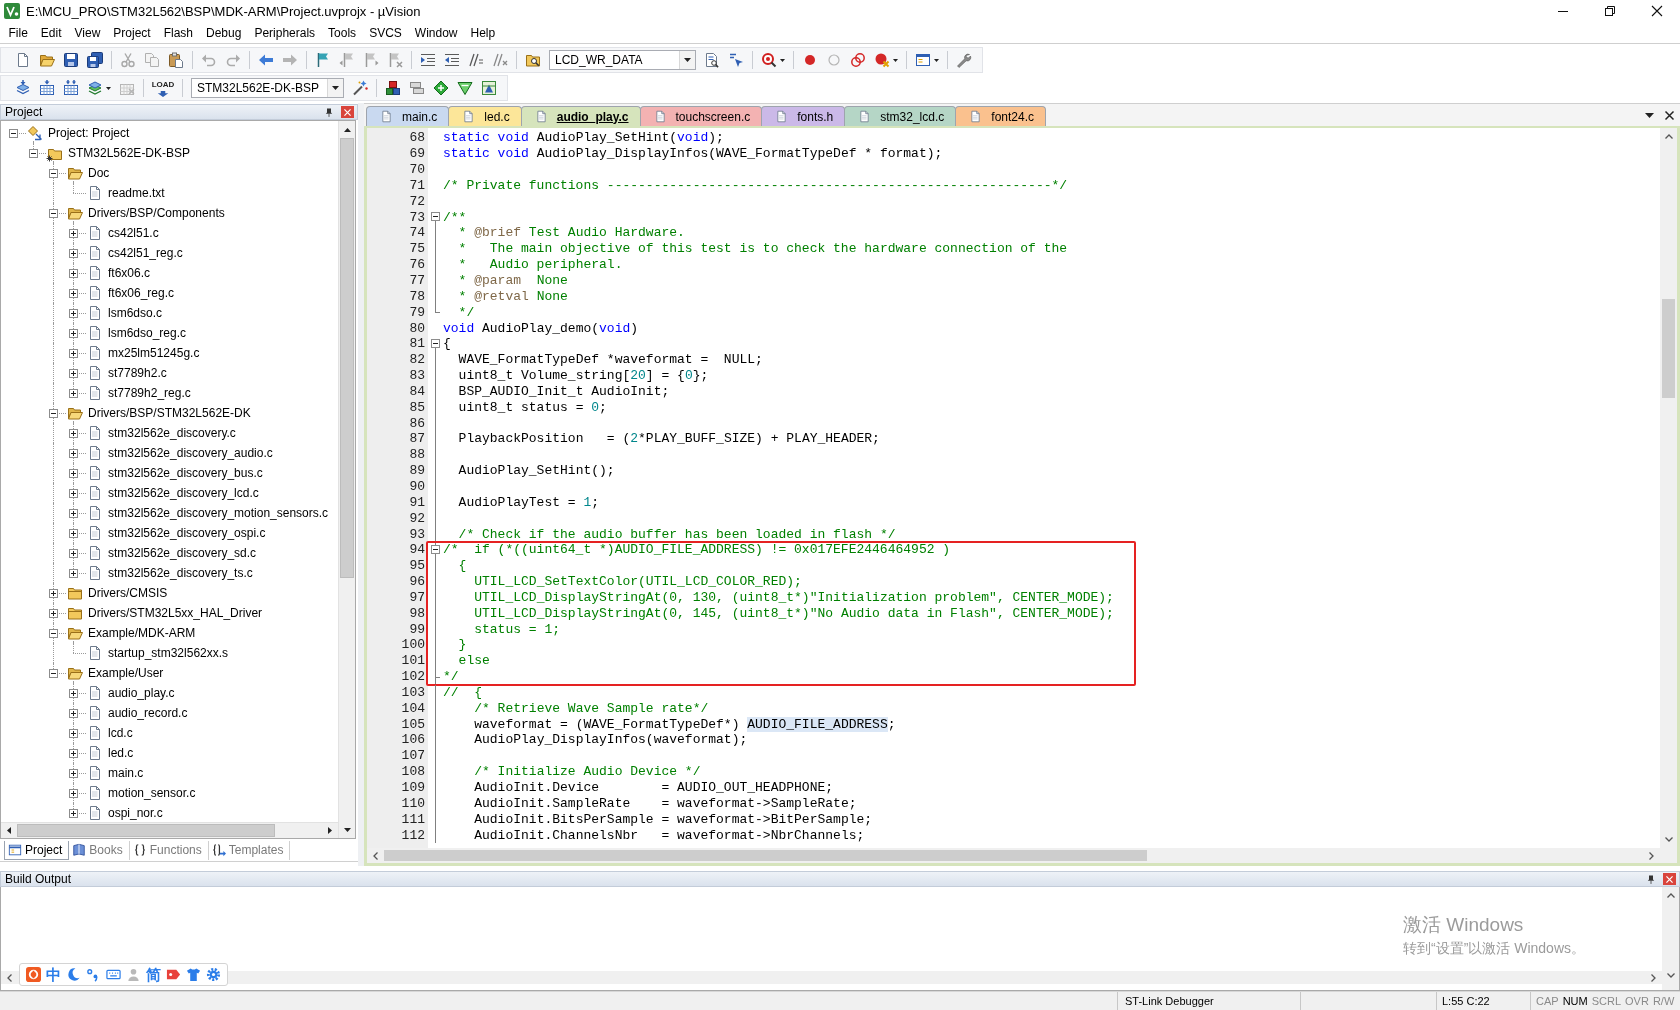 The width and height of the screenshot is (1680, 1010). What do you see at coordinates (1669, 115) in the screenshot?
I see `close-icon` at bounding box center [1669, 115].